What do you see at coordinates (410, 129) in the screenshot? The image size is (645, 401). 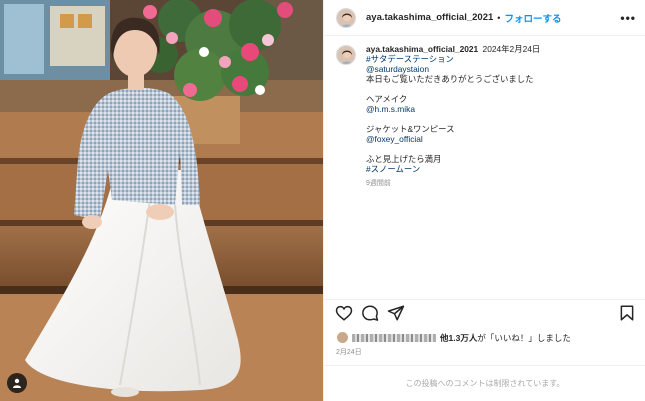 I see `caption-text: ジャケット&ワンピース` at bounding box center [410, 129].